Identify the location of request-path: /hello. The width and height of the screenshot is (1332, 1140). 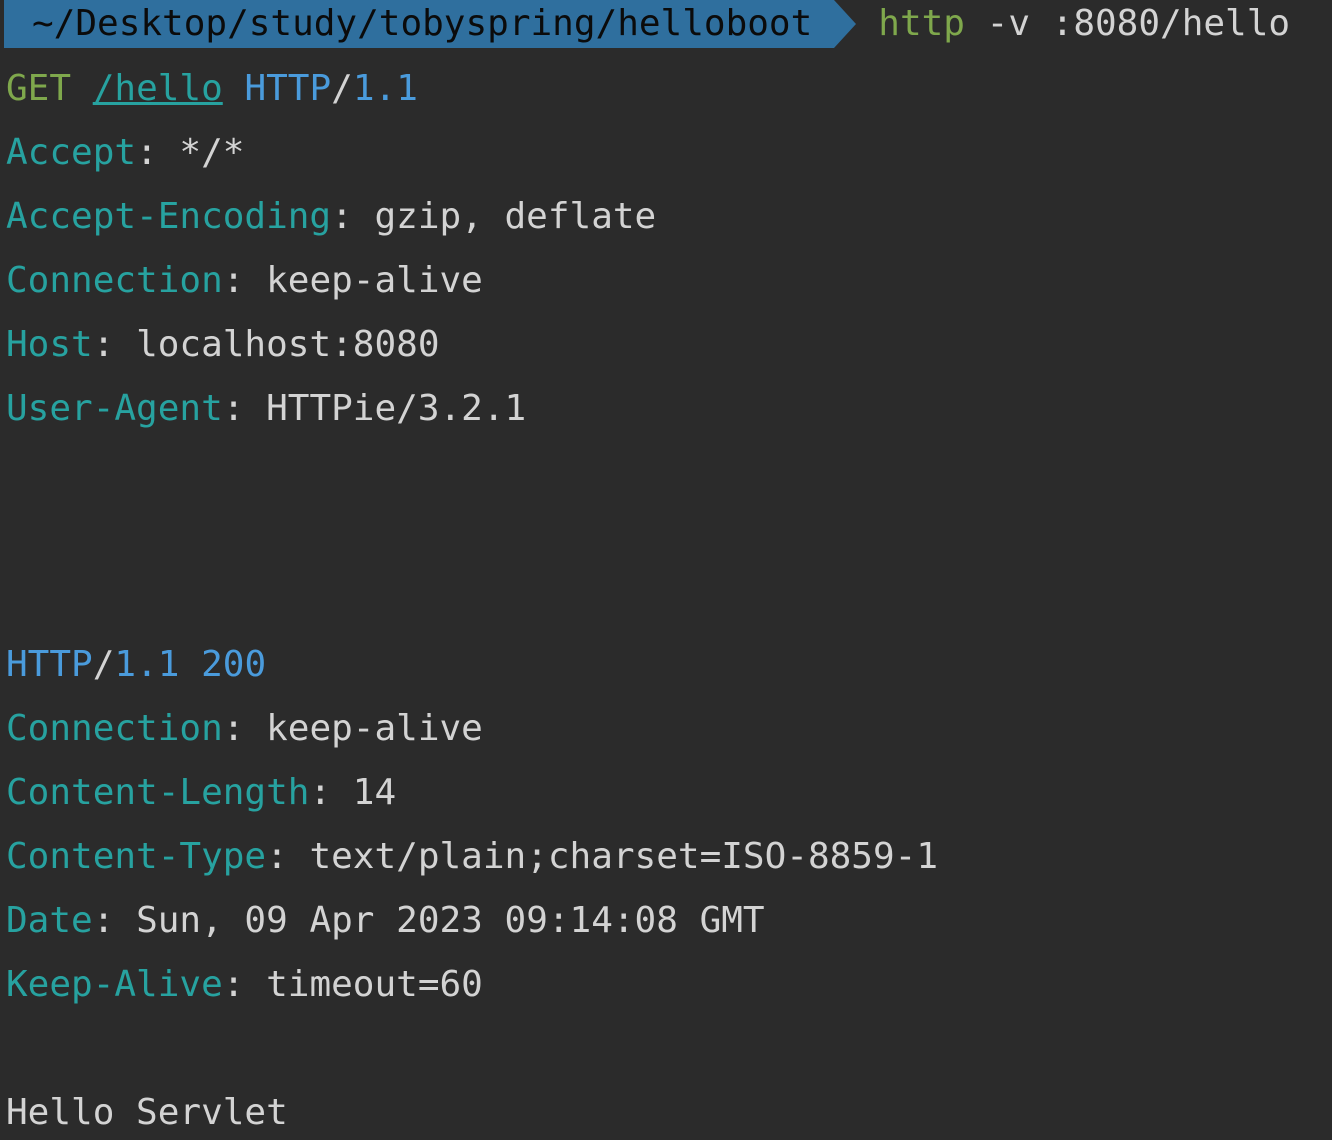
(157, 88).